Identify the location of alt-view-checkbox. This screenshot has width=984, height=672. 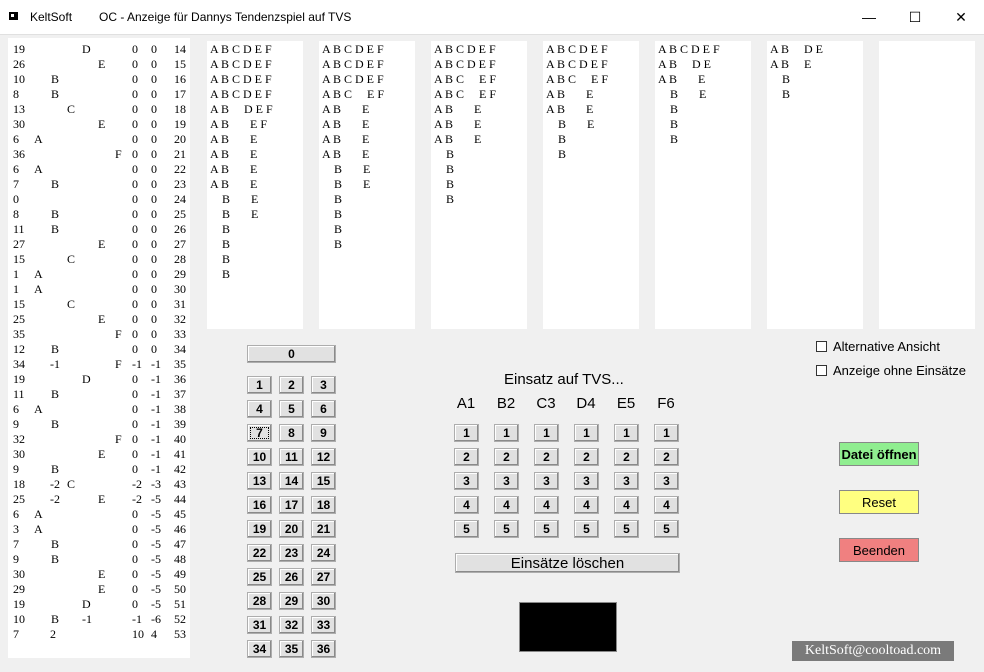
(821, 346).